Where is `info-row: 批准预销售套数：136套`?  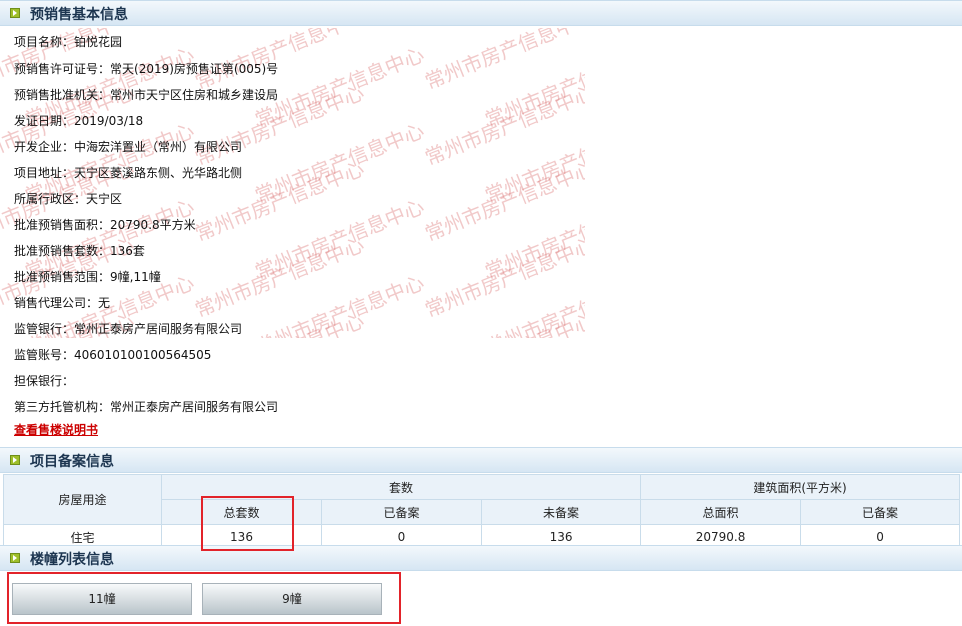
info-row: 批准预销售套数：136套 is located at coordinates (79, 251).